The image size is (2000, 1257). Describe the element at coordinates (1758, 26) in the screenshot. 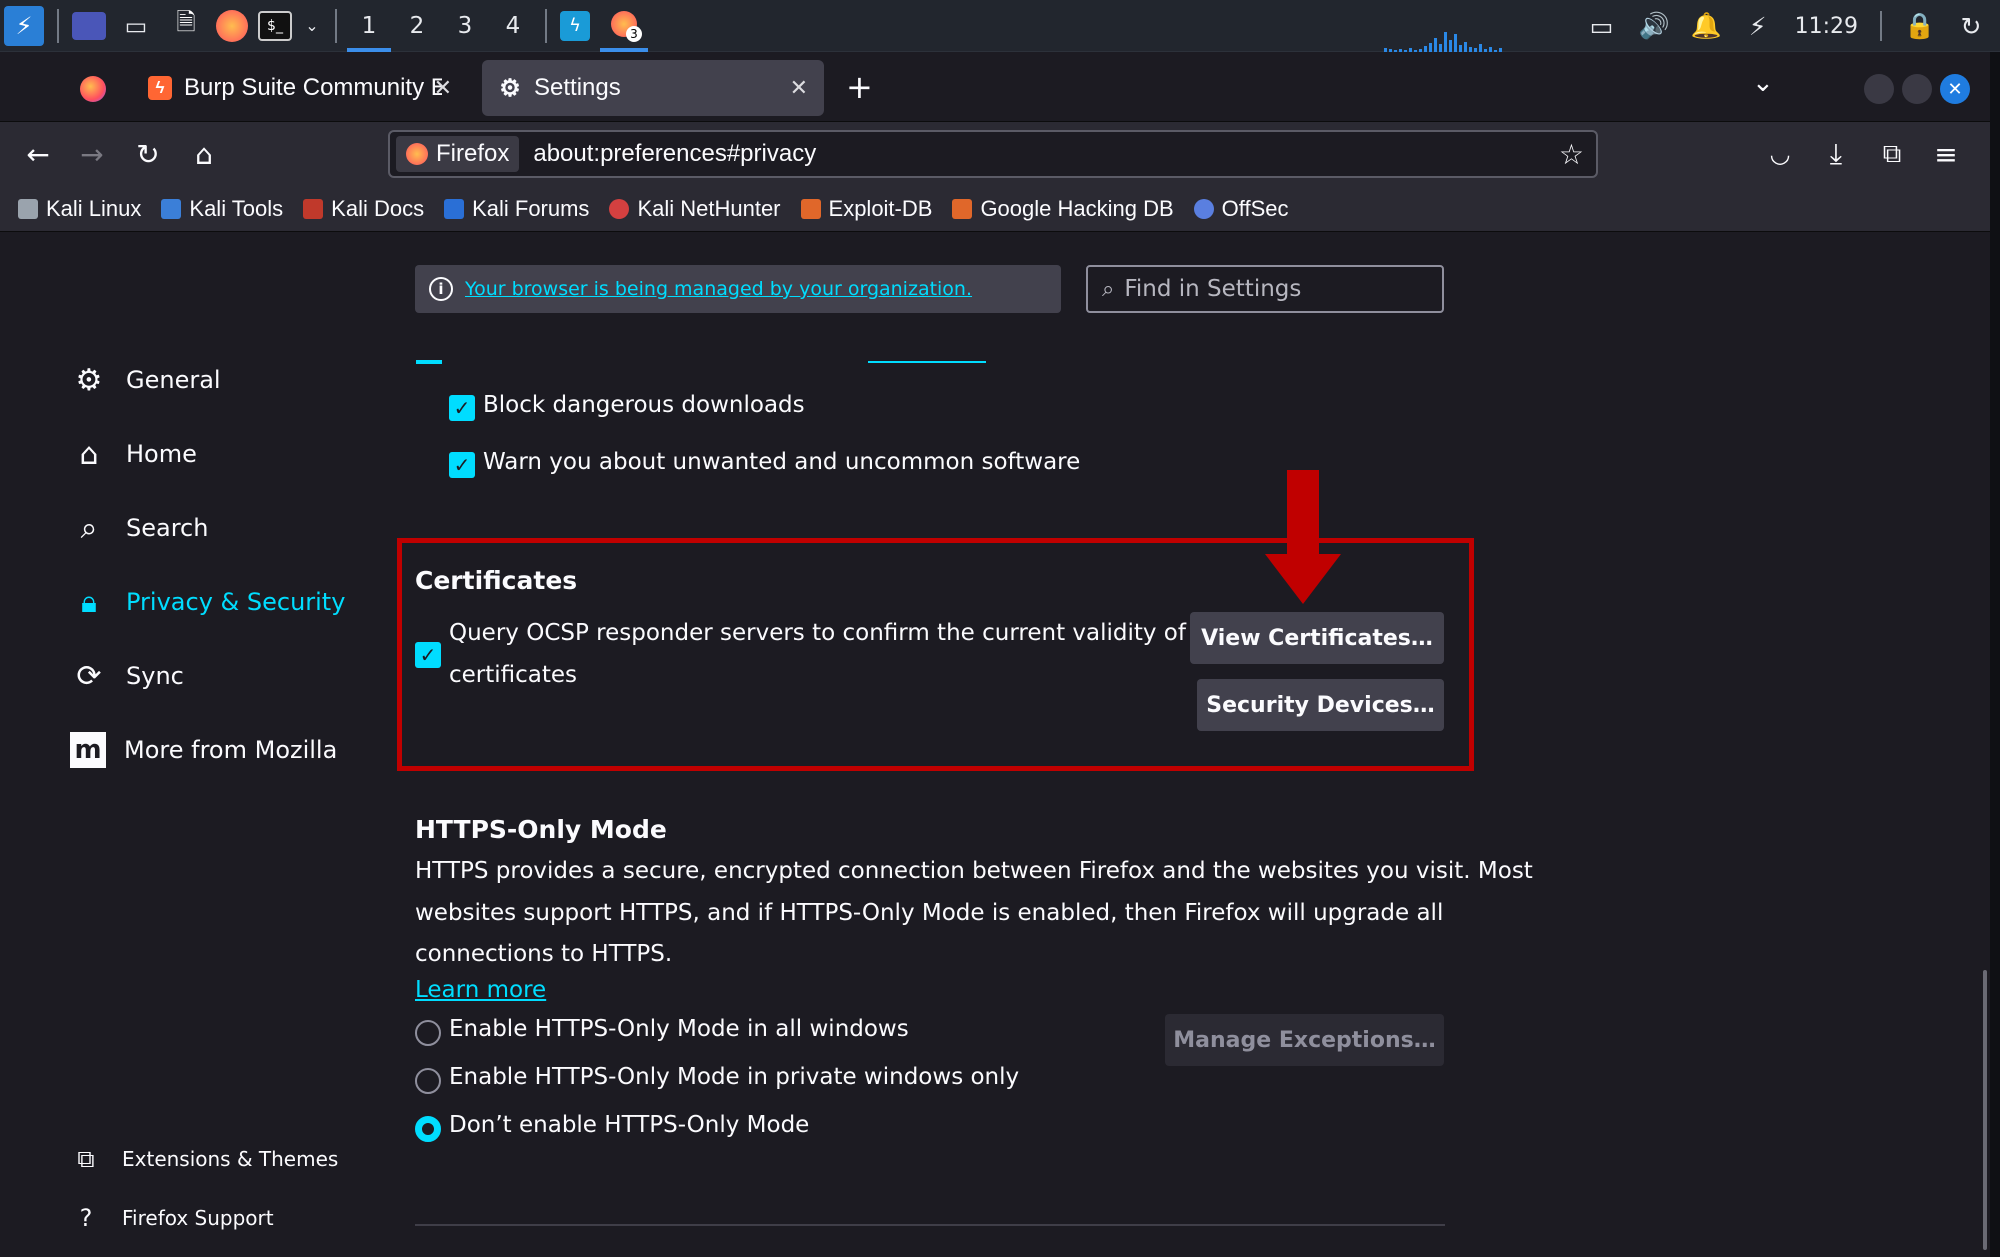

I see `power-manager-icon: ⚡` at that location.